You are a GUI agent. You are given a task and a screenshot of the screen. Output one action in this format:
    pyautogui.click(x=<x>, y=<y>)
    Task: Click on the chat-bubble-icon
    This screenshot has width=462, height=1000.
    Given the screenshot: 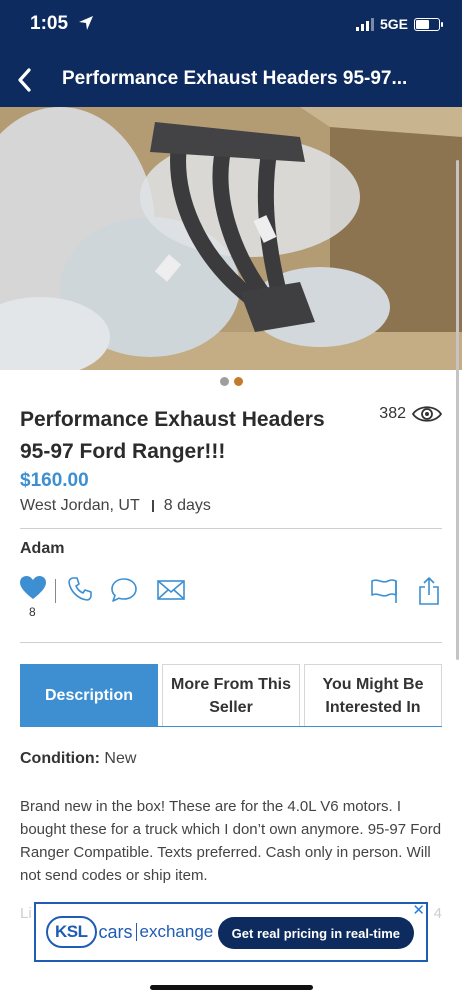 What is the action you would take?
    pyautogui.click(x=124, y=590)
    